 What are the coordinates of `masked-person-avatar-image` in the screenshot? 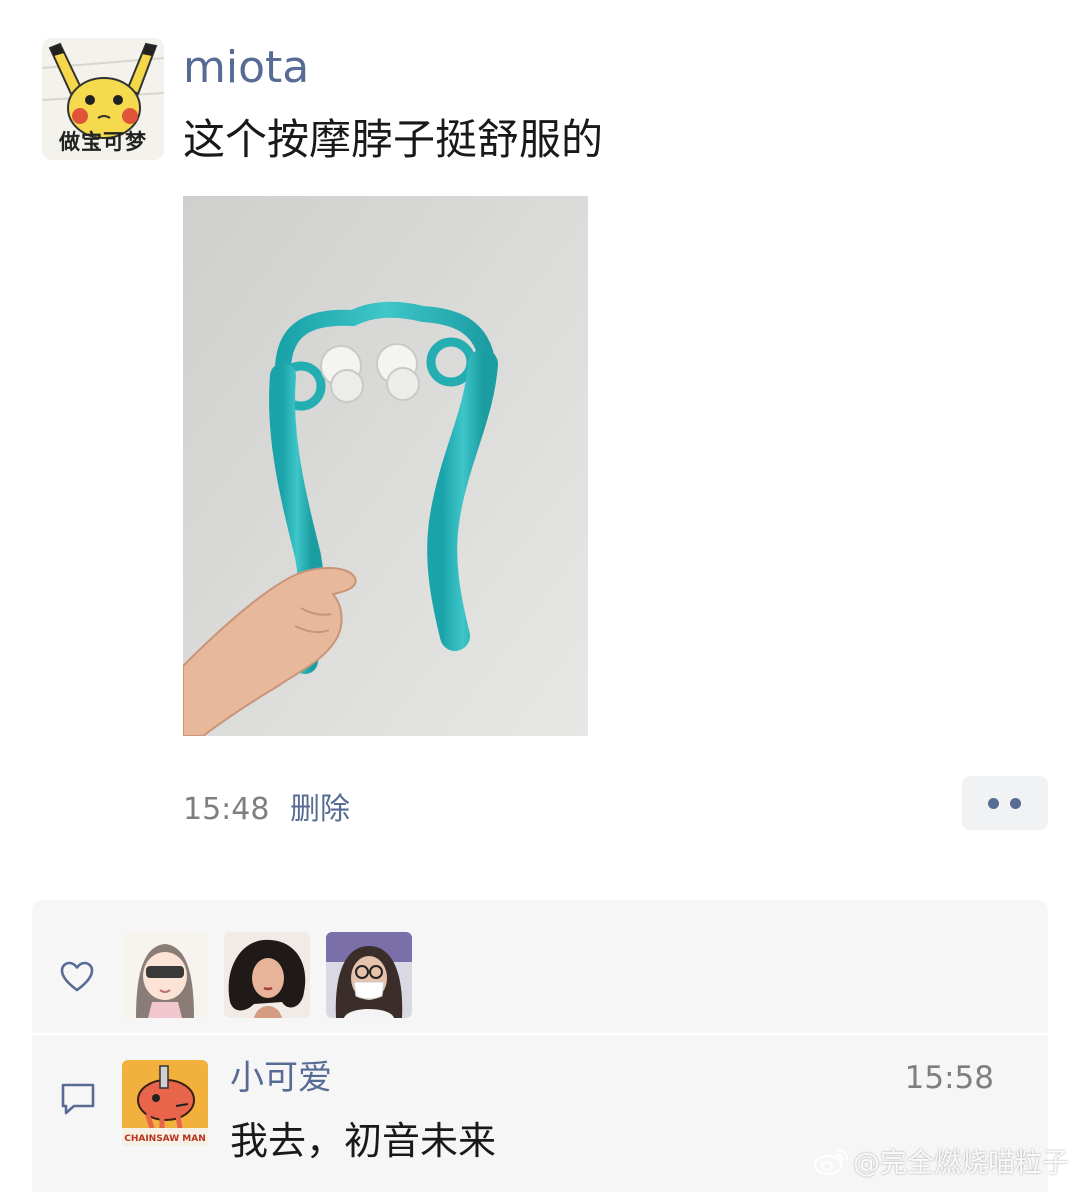 It's located at (369, 975).